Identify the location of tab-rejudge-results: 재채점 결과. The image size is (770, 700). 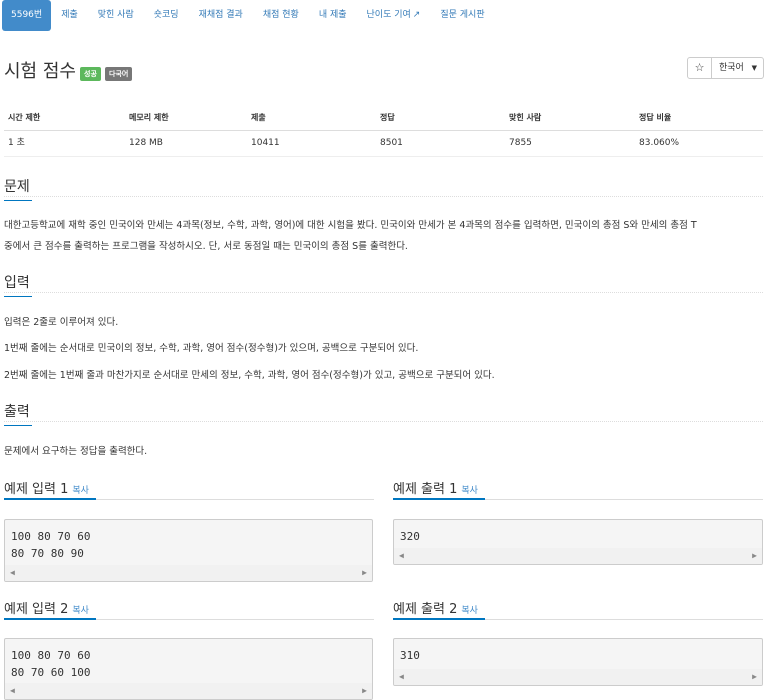
(221, 15).